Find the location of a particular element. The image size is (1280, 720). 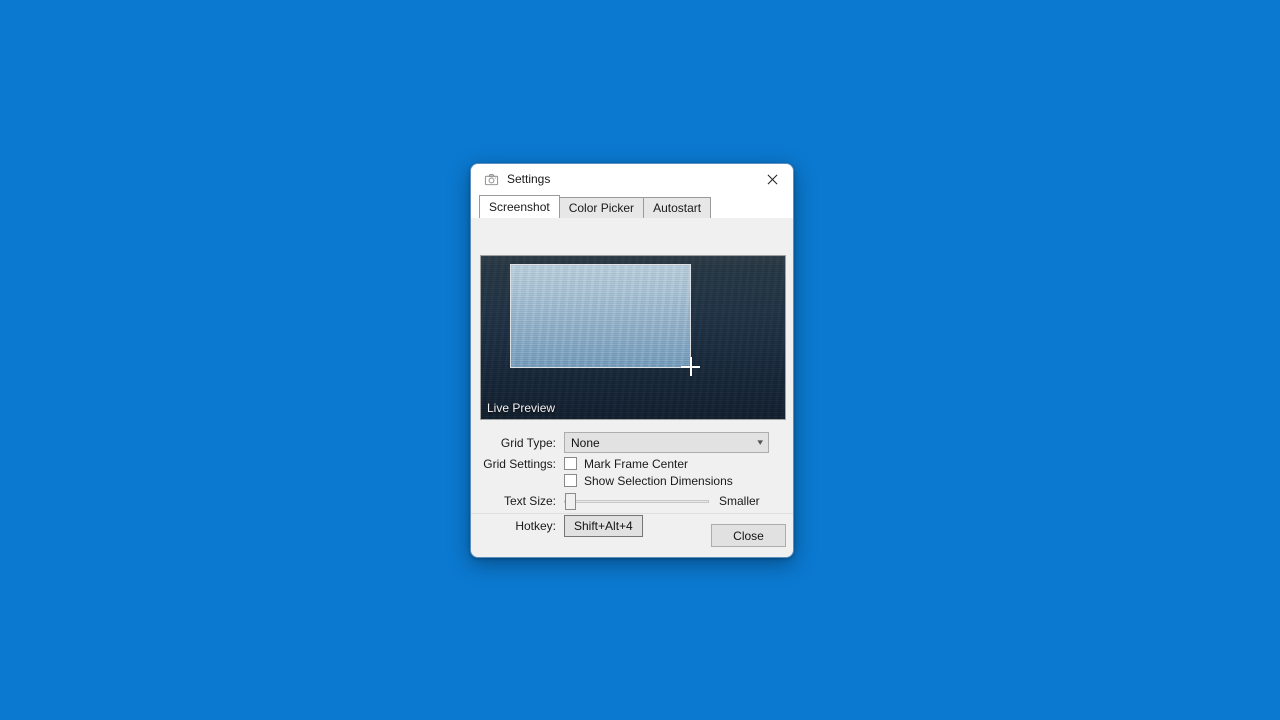

grid-type-row: Grid Type: None ▾ is located at coordinates (632, 442).